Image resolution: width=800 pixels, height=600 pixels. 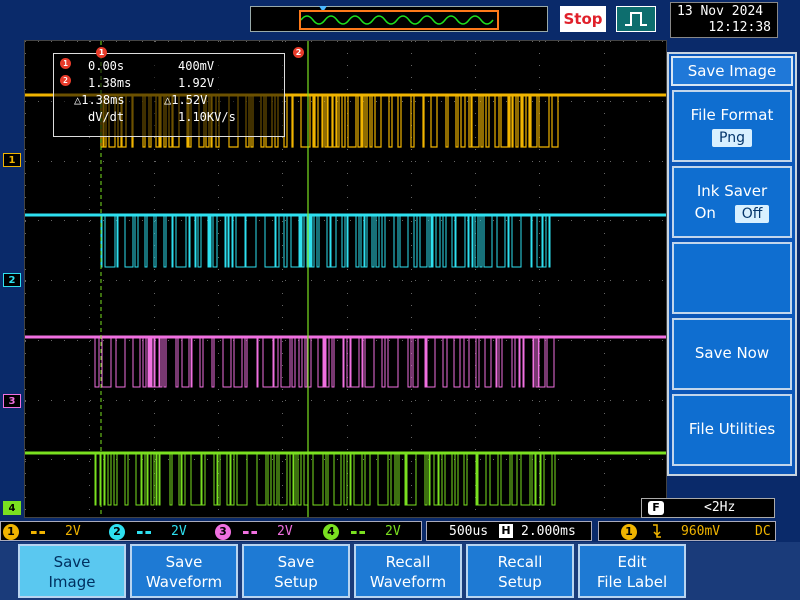 What do you see at coordinates (169, 66) in the screenshot?
I see `cursor-row-1: 1 0.00s 400mV` at bounding box center [169, 66].